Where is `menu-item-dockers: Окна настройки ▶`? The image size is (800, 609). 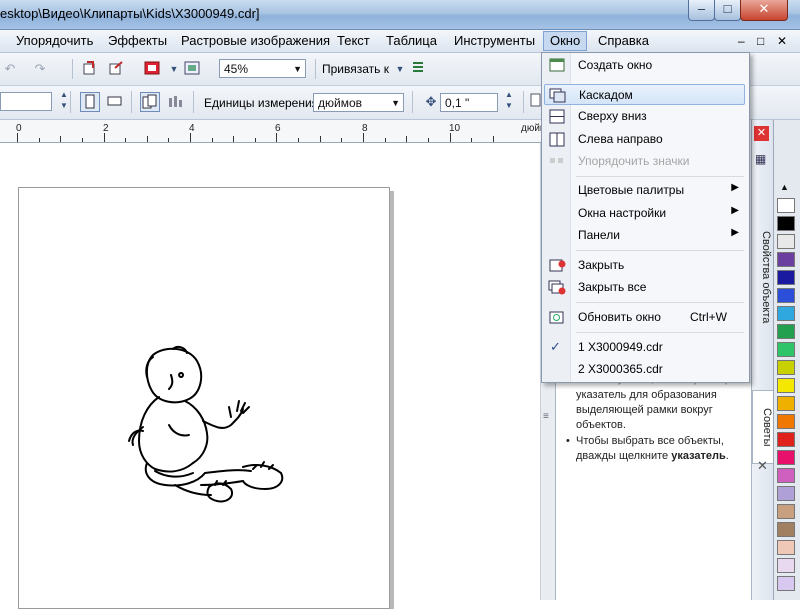 menu-item-dockers: Окна настройки ▶ is located at coordinates (644, 213).